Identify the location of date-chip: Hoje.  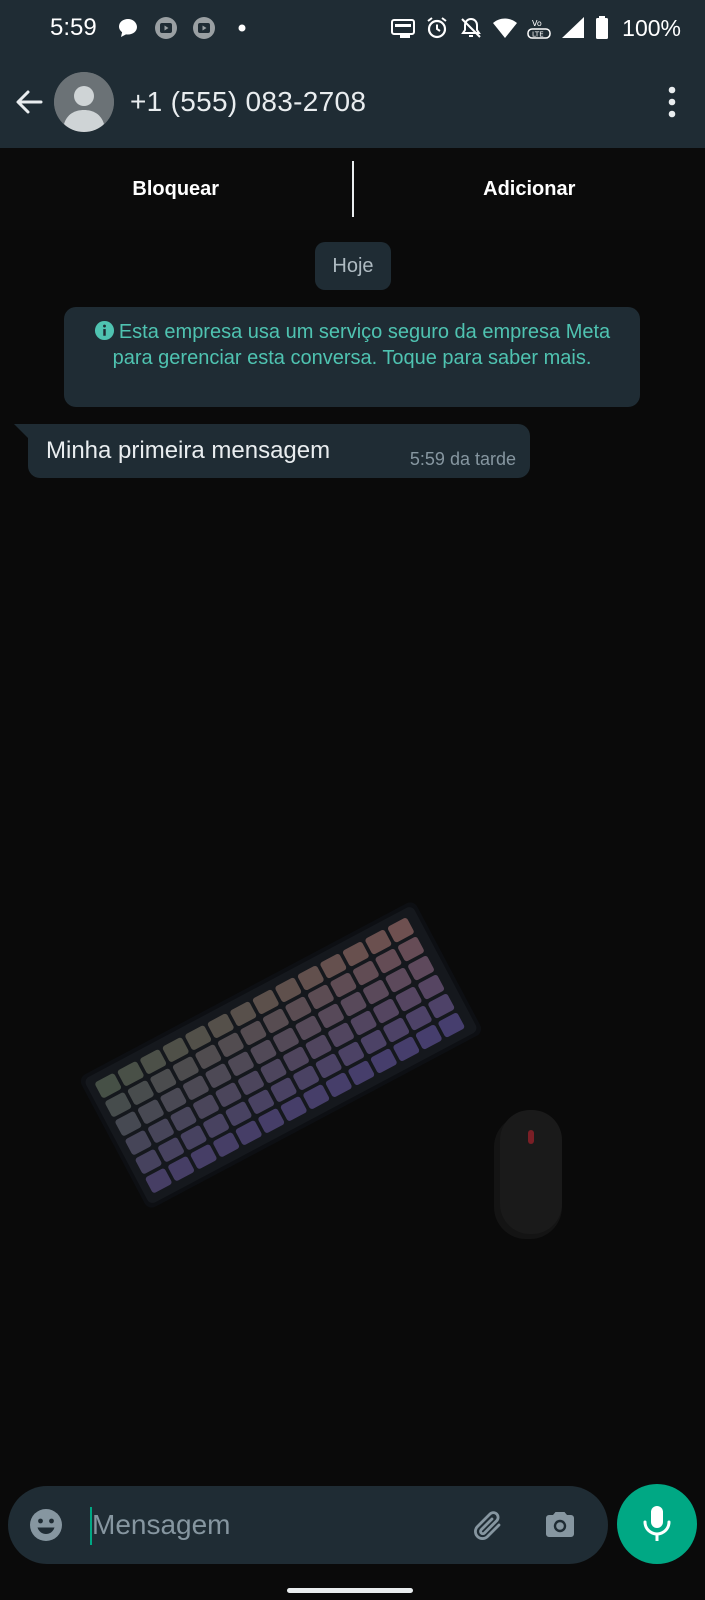
(353, 266).